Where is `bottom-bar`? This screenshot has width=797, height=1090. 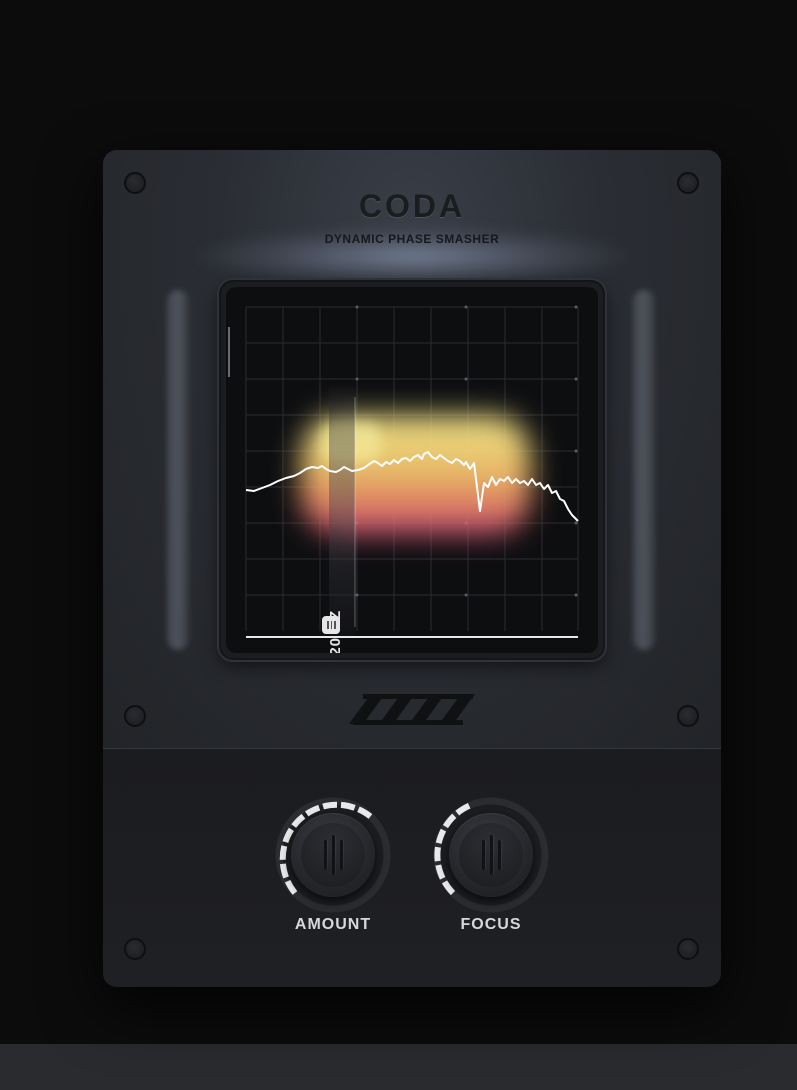 bottom-bar is located at coordinates (398, 1067).